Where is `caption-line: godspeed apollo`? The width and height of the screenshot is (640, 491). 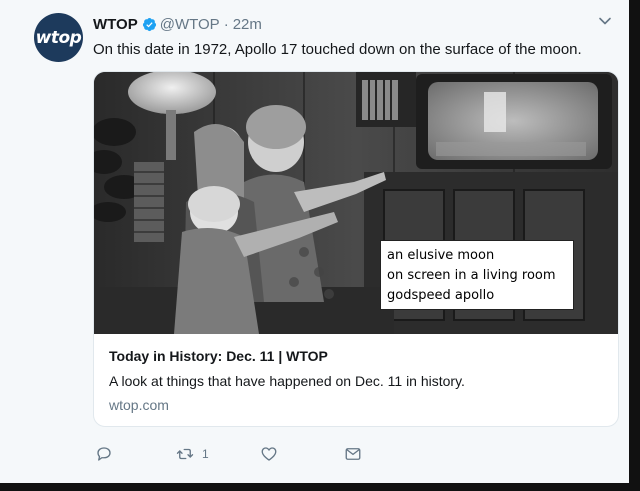
caption-line: godspeed apollo is located at coordinates (441, 295).